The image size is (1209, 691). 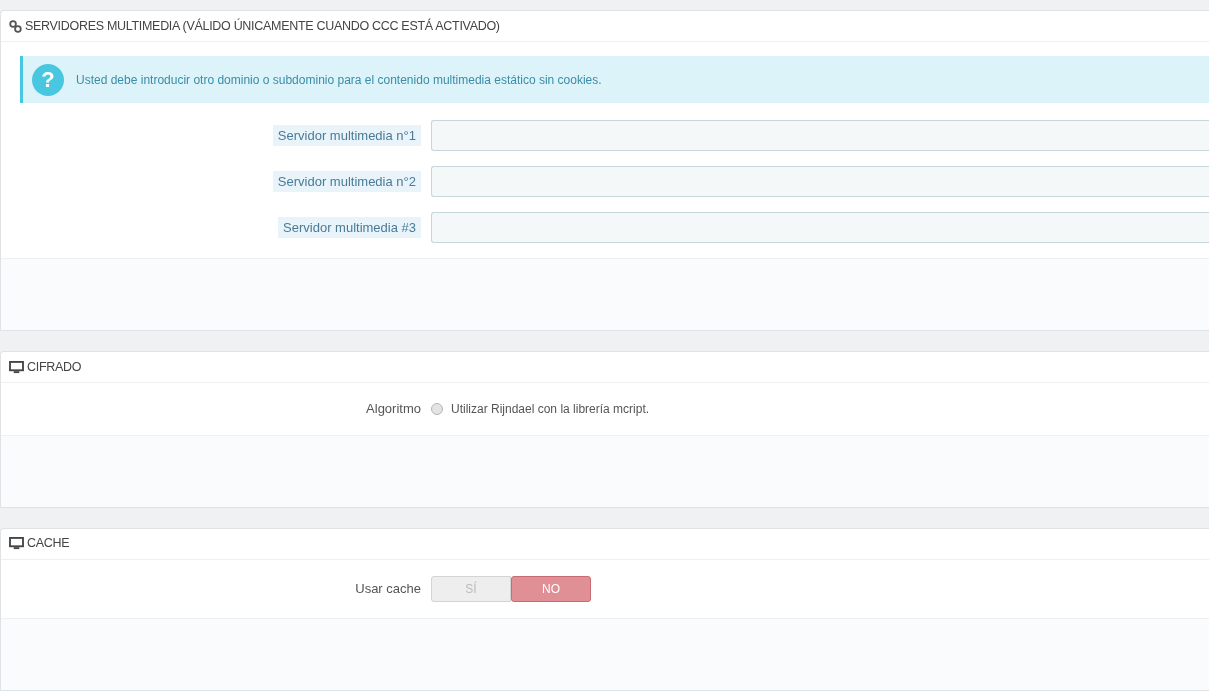 What do you see at coordinates (15, 26) in the screenshot?
I see `link-icon` at bounding box center [15, 26].